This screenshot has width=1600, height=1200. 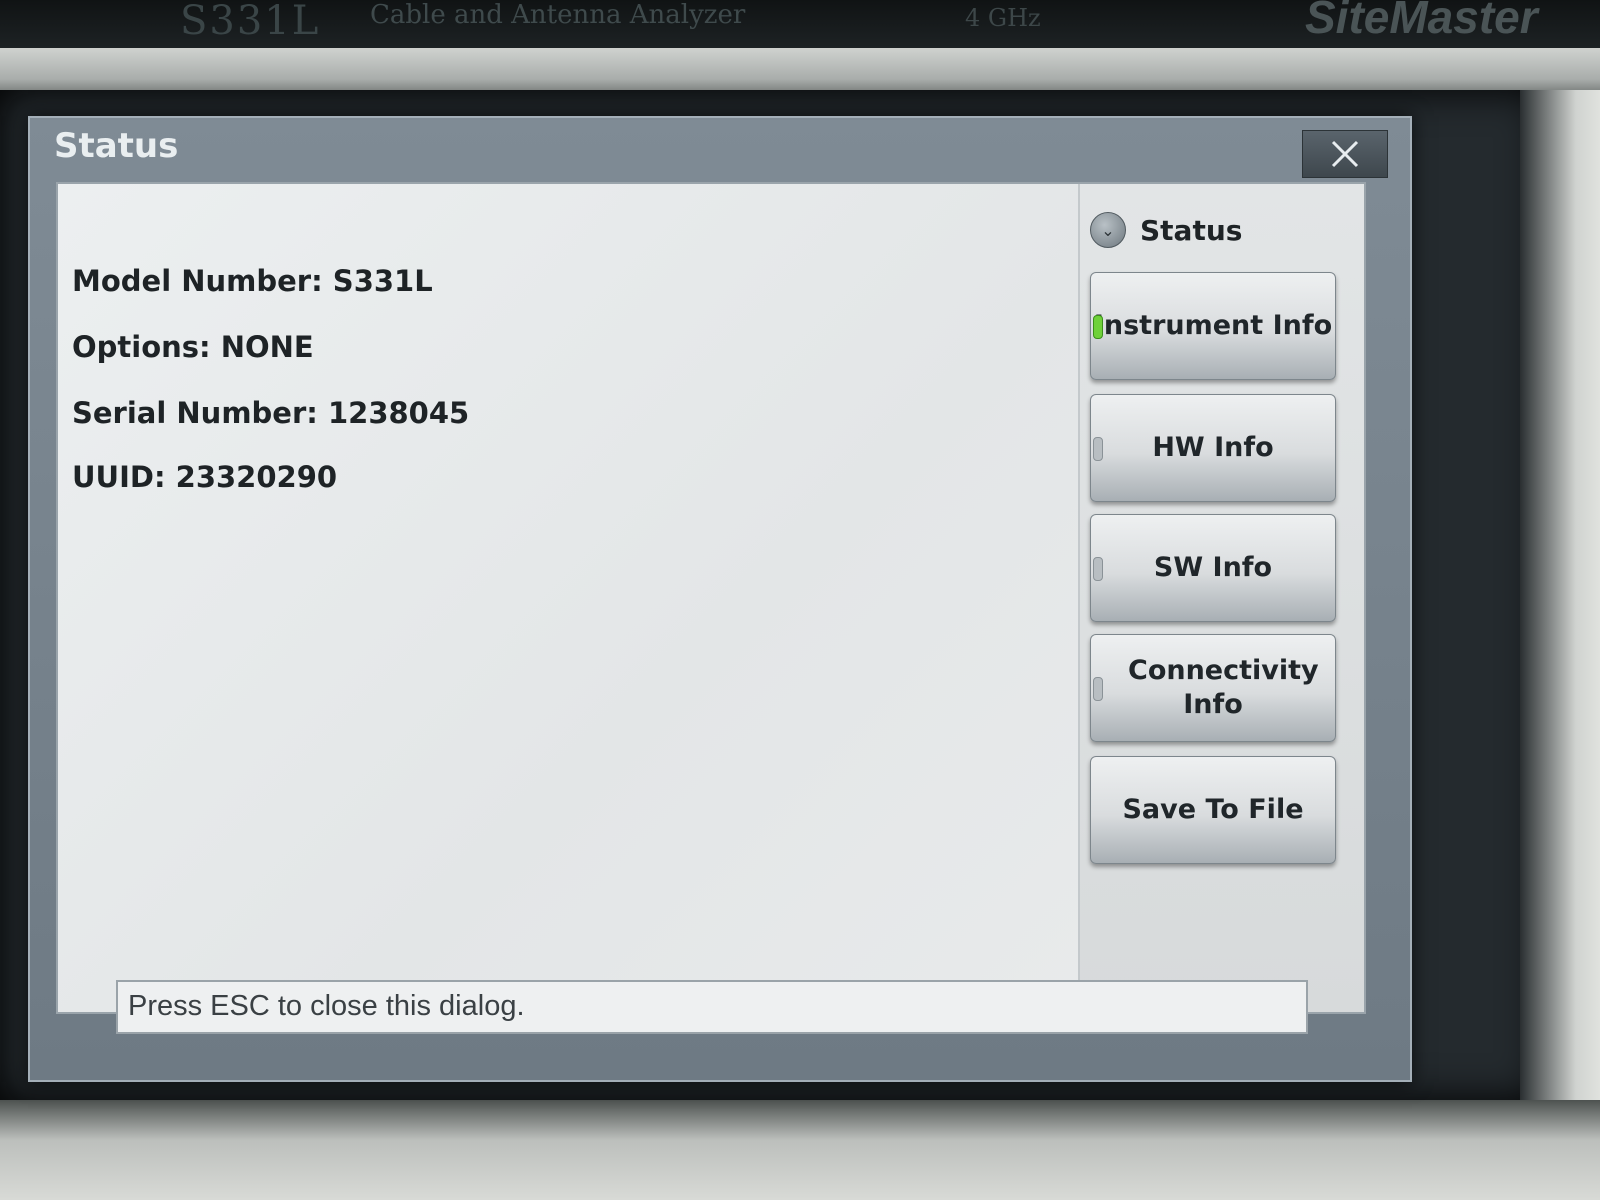 I want to click on device-model-label: S331L, so click(x=250, y=22).